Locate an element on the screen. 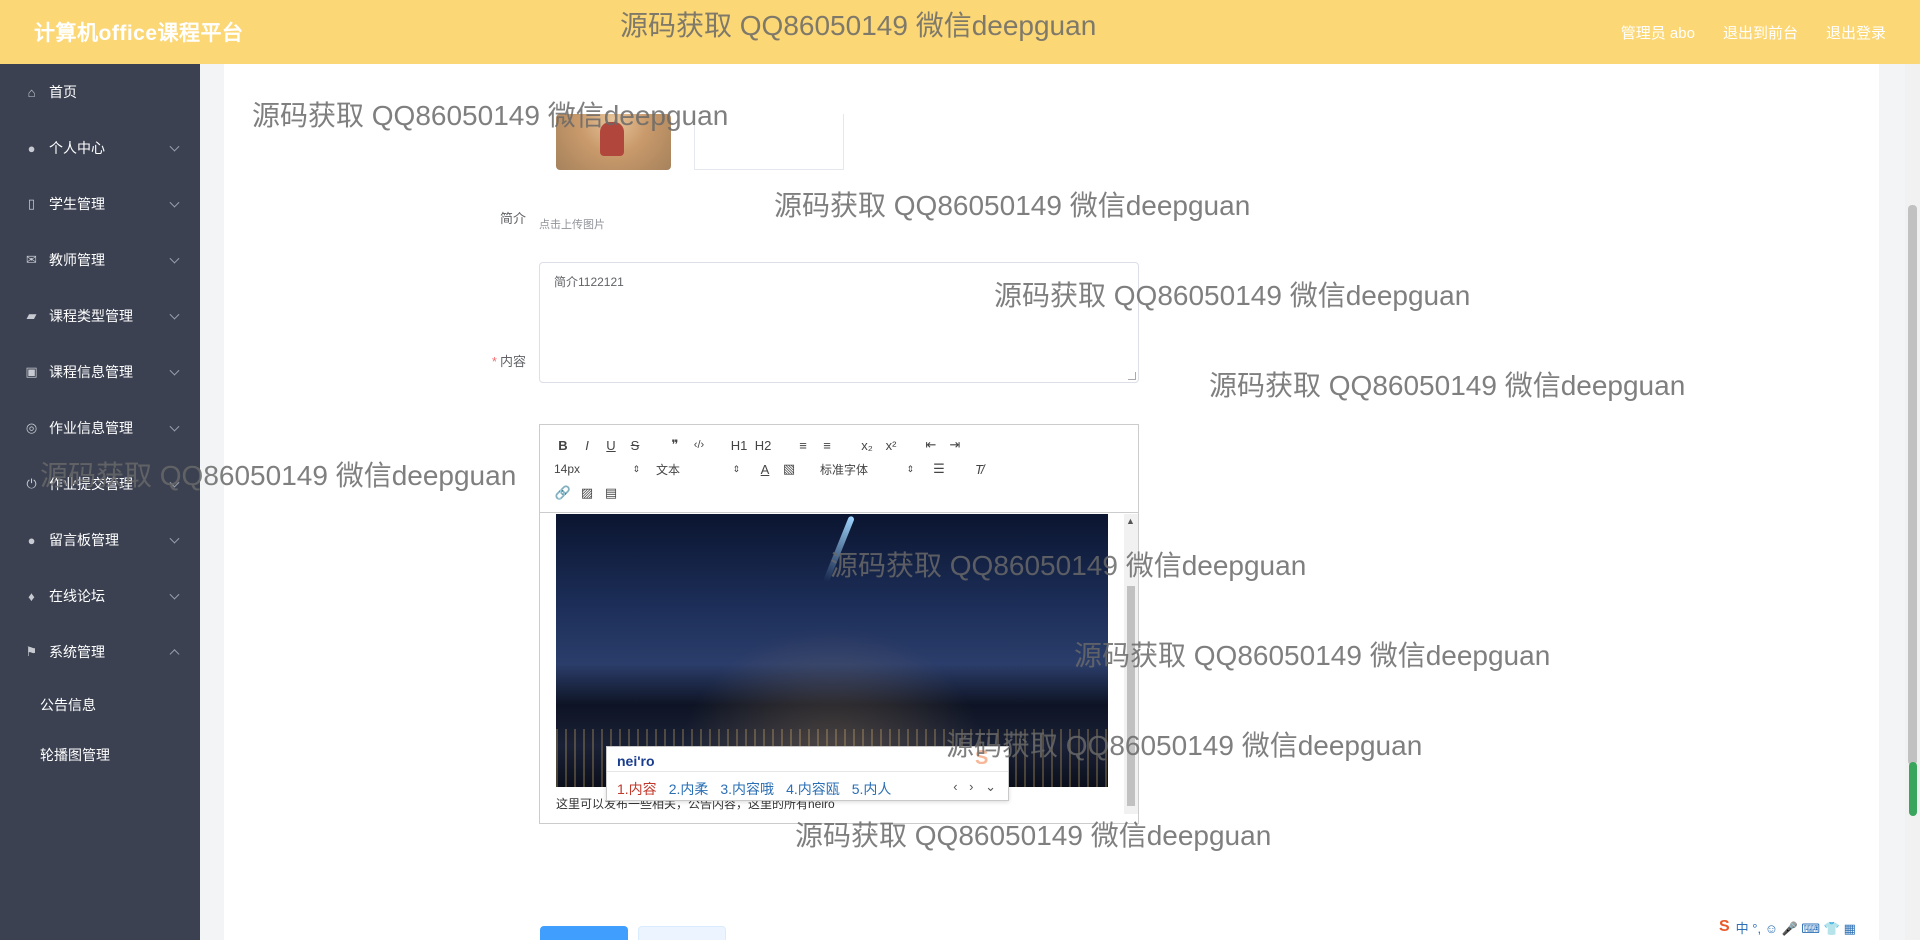 The height and width of the screenshot is (940, 1920). sidebar-item-label: 在线论坛 is located at coordinates (77, 596).